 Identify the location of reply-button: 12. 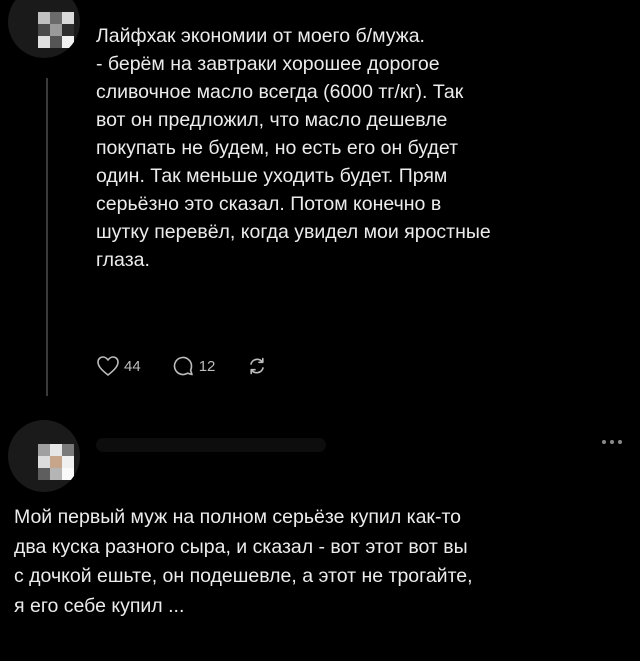
(193, 366).